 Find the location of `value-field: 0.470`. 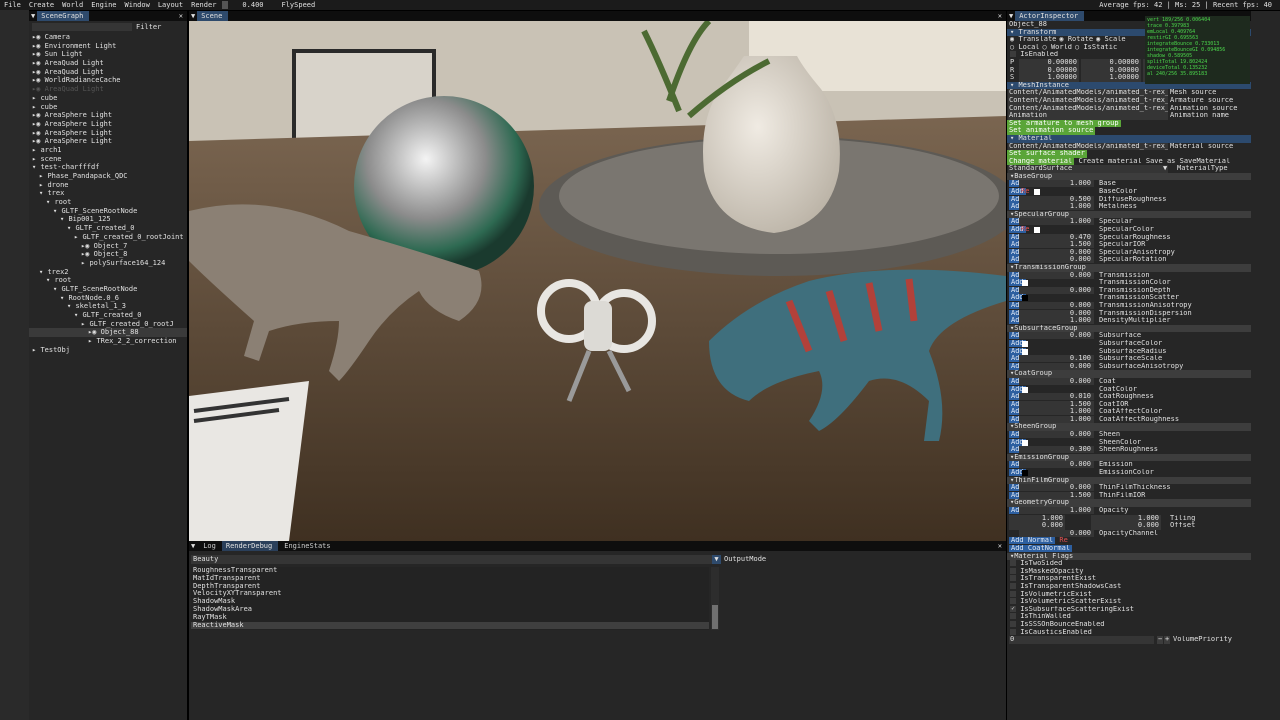

value-field: 0.470 is located at coordinates (1056, 237).